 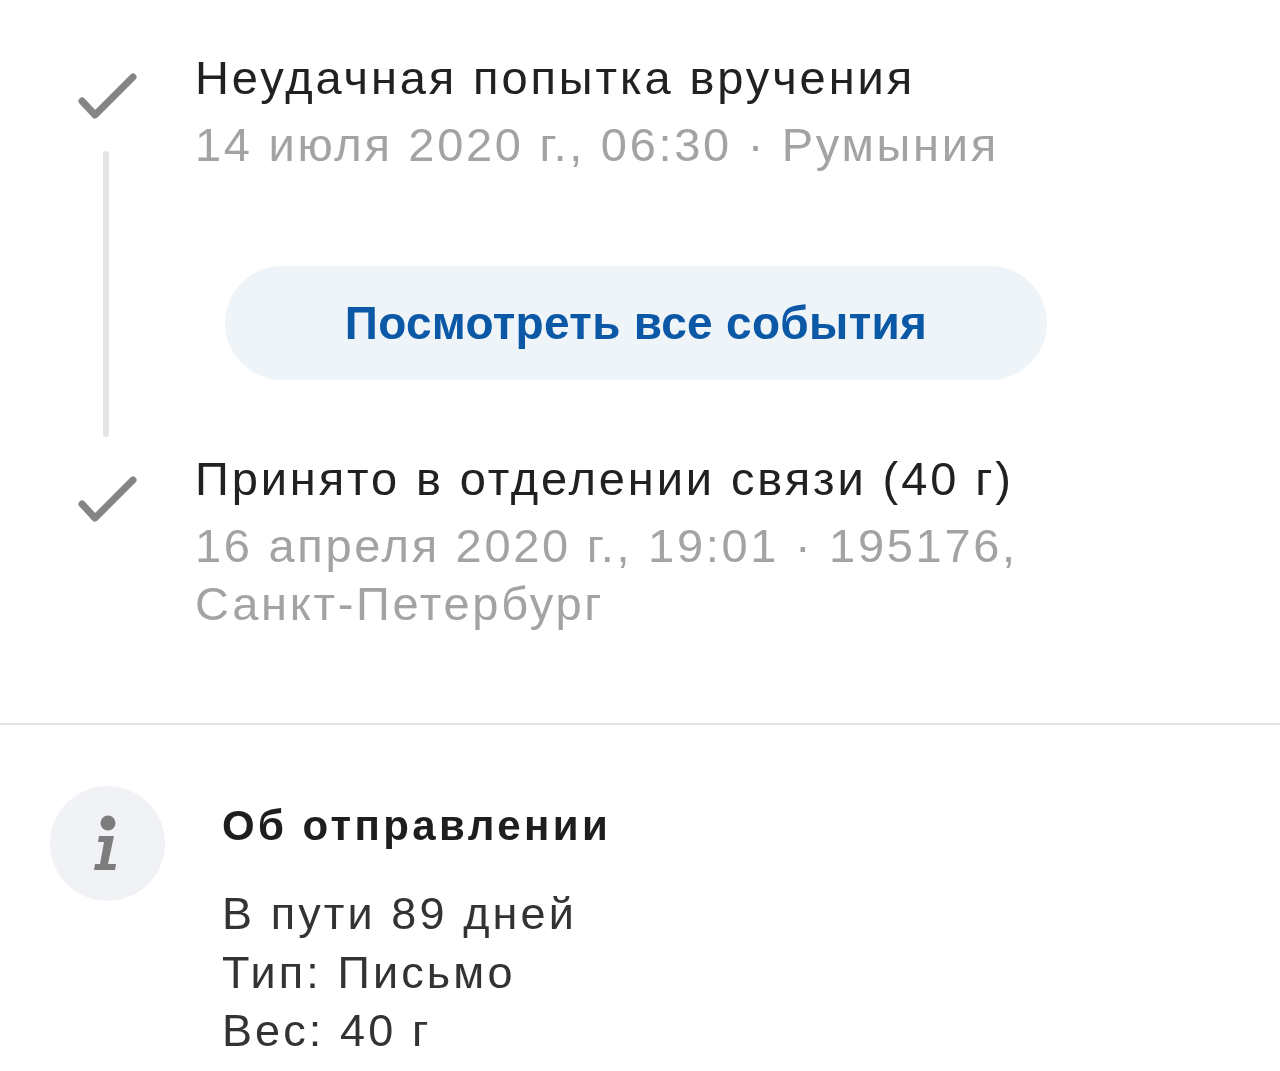 What do you see at coordinates (369, 972) in the screenshot?
I see `info-line: Тип: Письмо` at bounding box center [369, 972].